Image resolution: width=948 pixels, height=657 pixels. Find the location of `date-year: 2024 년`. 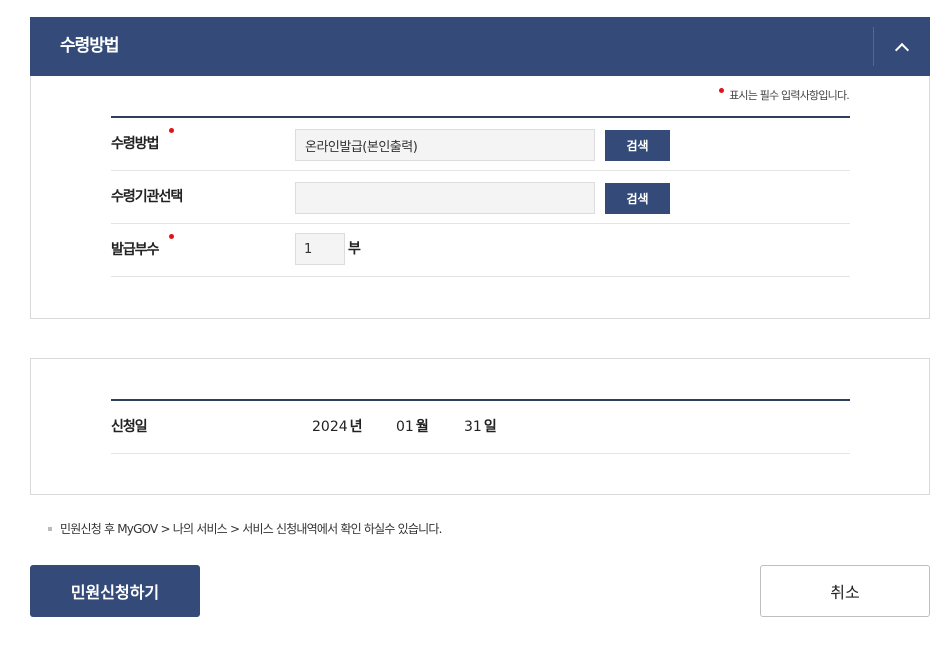

date-year: 2024 년 is located at coordinates (337, 427).